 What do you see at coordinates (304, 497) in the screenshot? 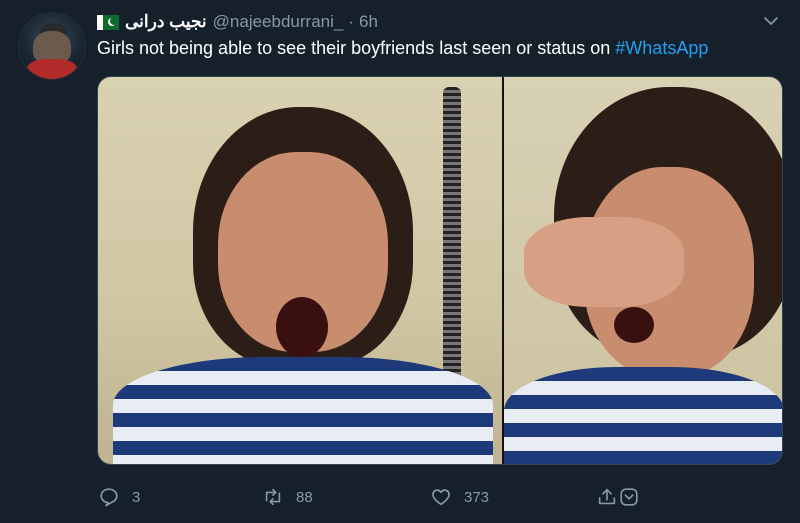
I see `retweet-count: 88` at bounding box center [304, 497].